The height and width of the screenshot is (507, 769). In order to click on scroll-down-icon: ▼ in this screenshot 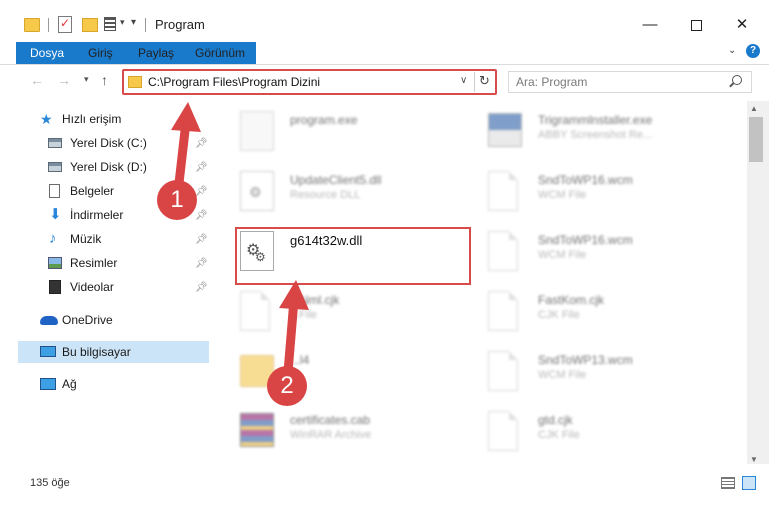, I will do `click(754, 459)`.